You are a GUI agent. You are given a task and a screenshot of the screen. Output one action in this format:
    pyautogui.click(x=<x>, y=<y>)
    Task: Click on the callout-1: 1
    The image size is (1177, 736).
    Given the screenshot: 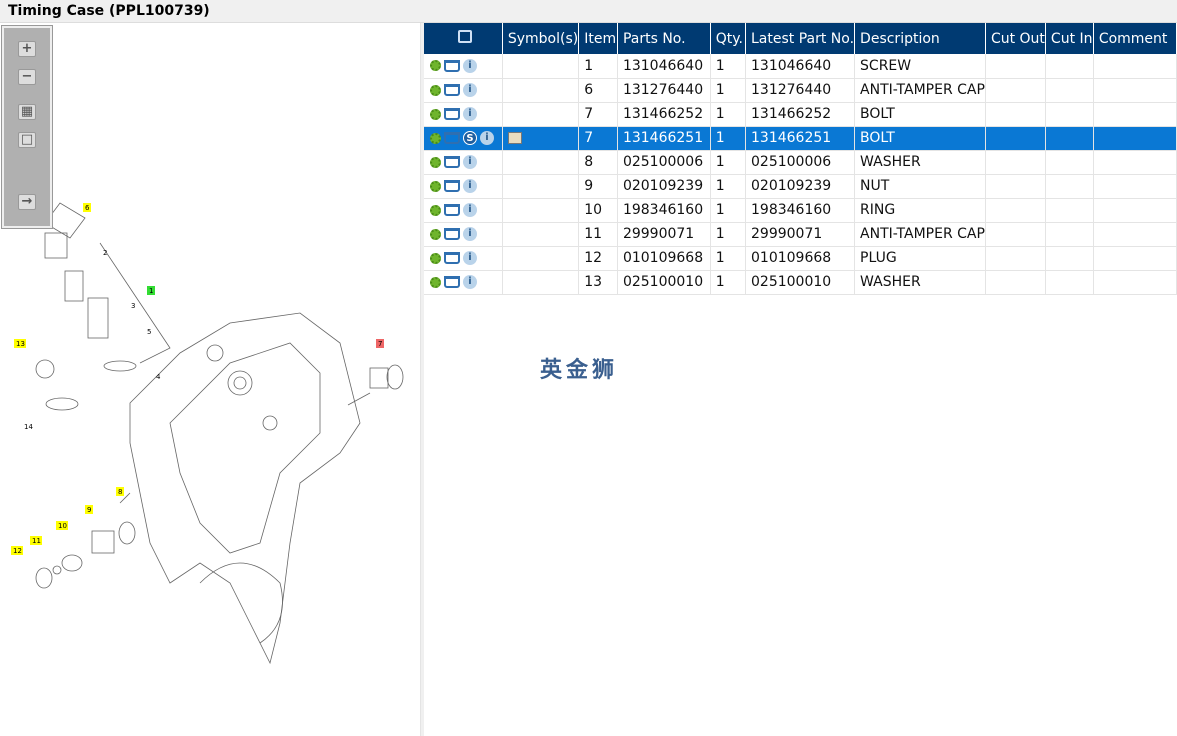 What is the action you would take?
    pyautogui.click(x=151, y=291)
    